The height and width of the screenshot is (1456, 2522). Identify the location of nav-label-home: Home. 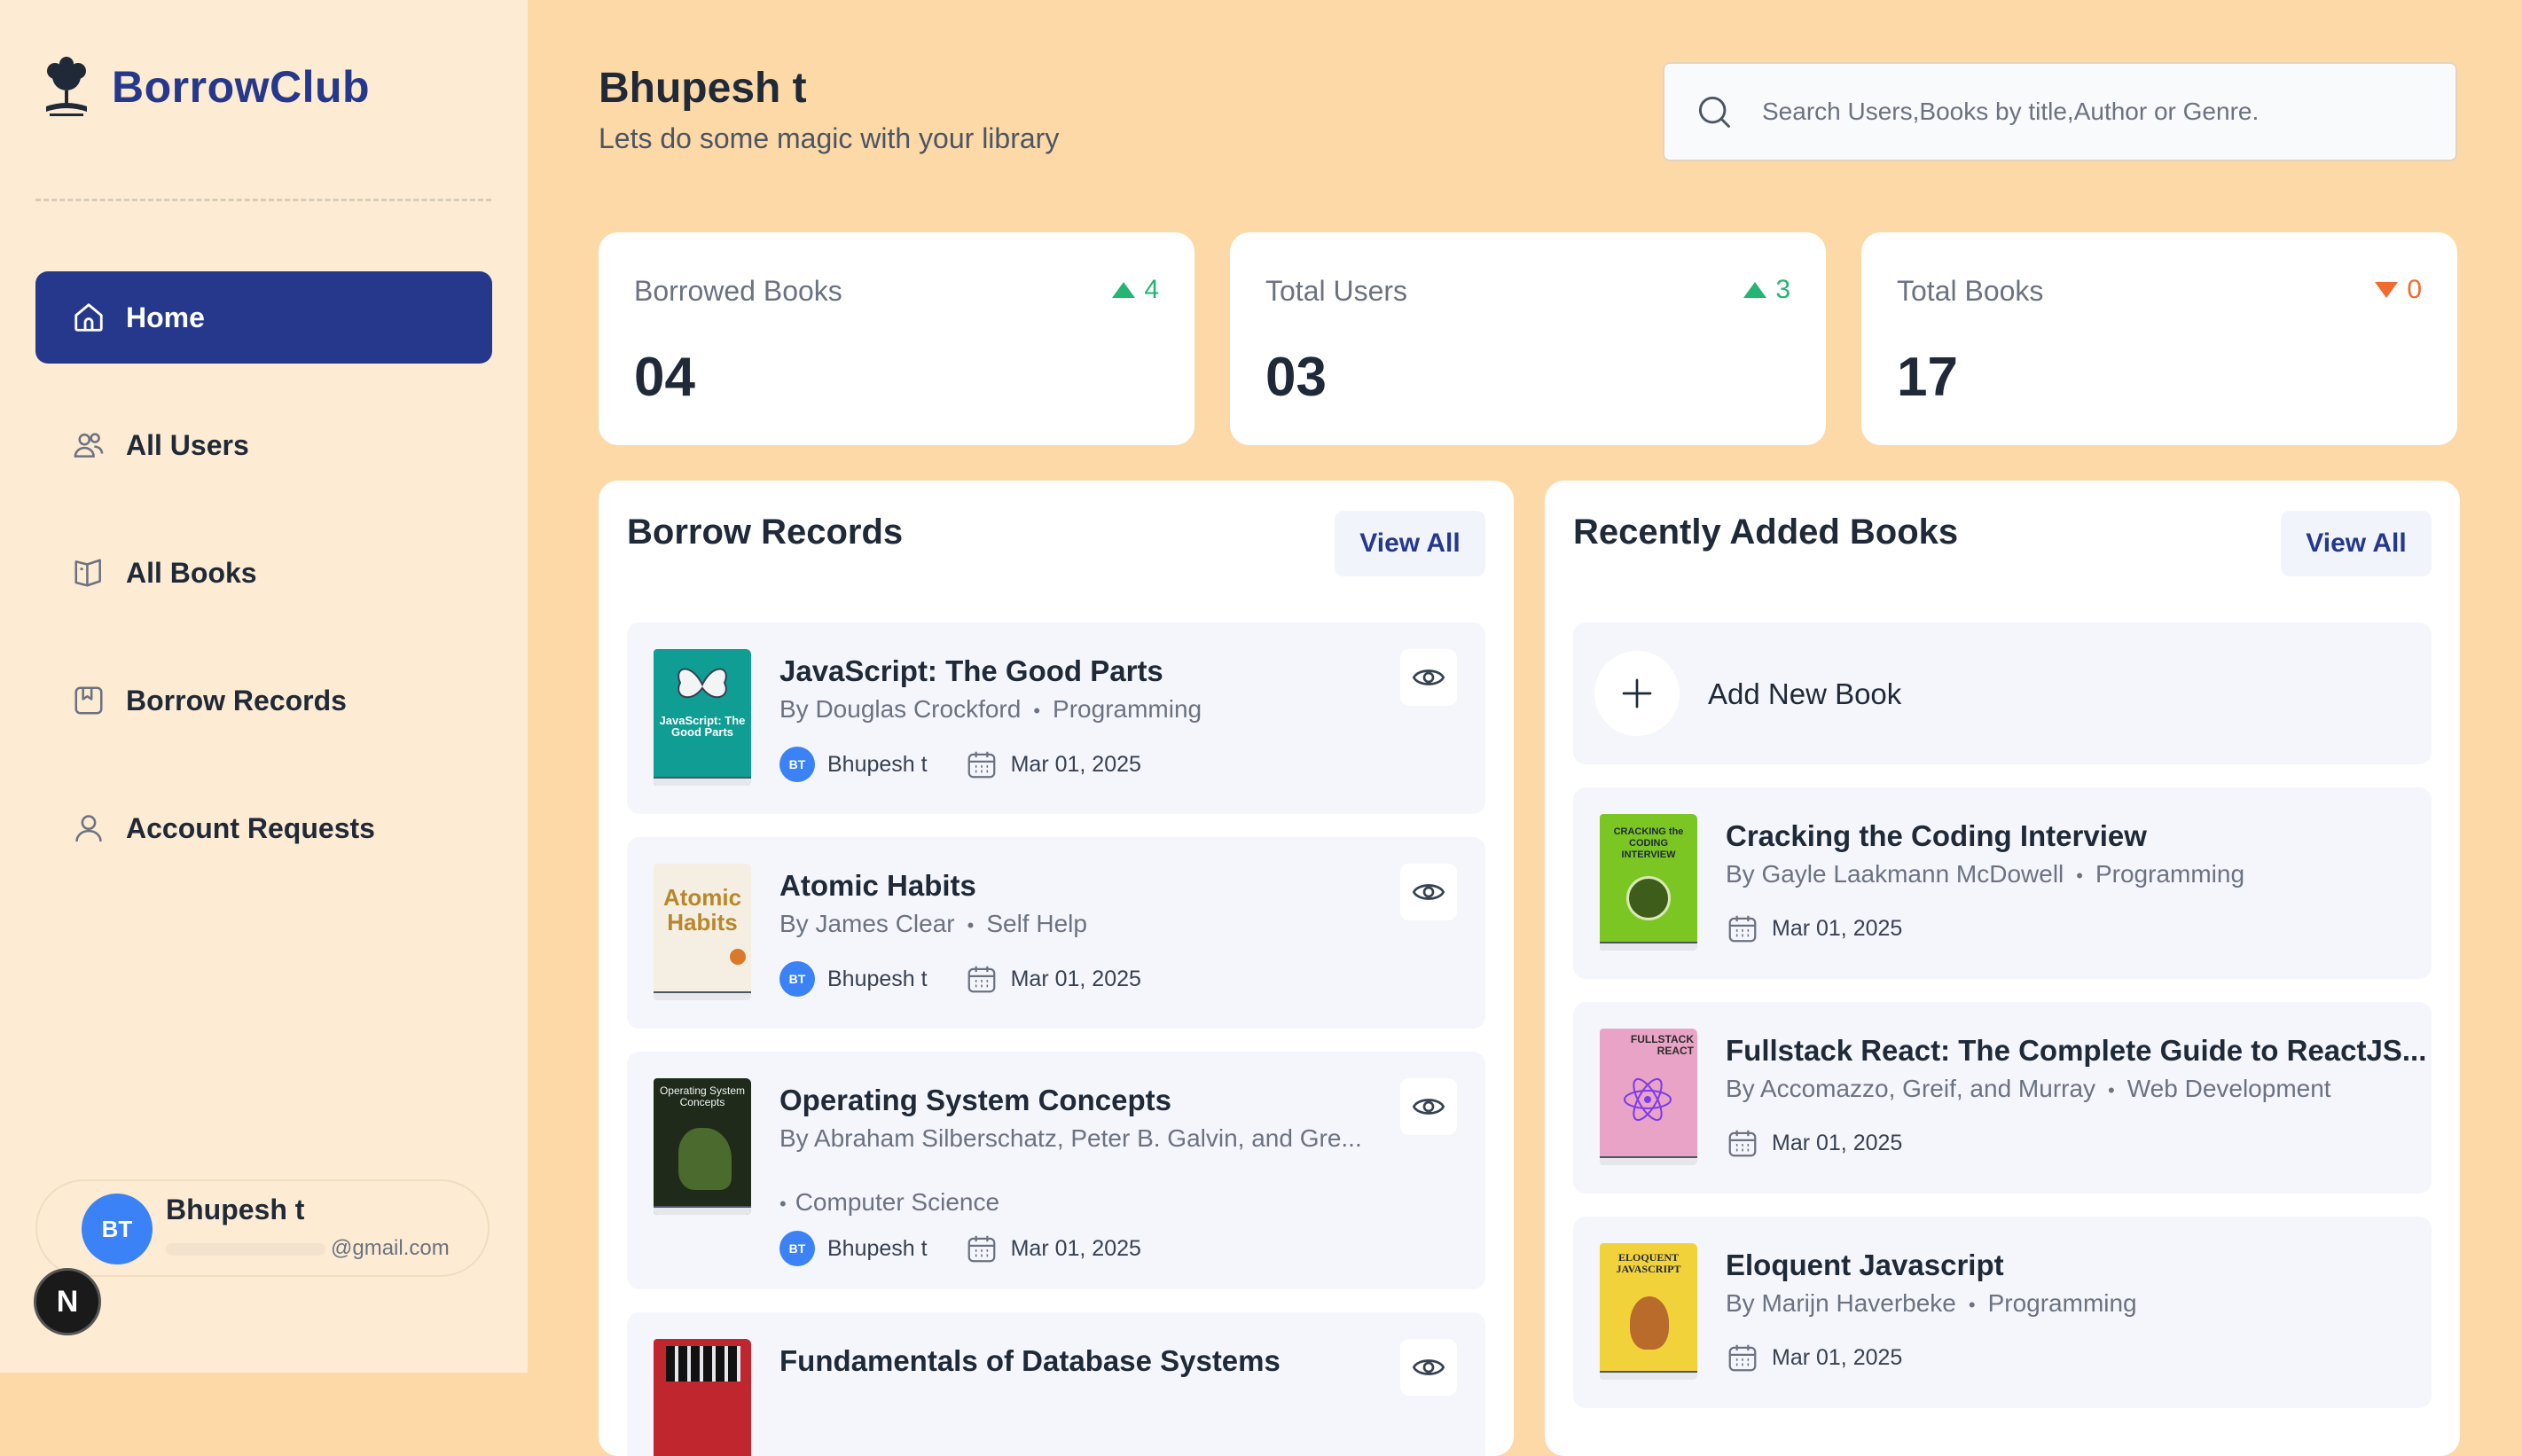
(165, 317).